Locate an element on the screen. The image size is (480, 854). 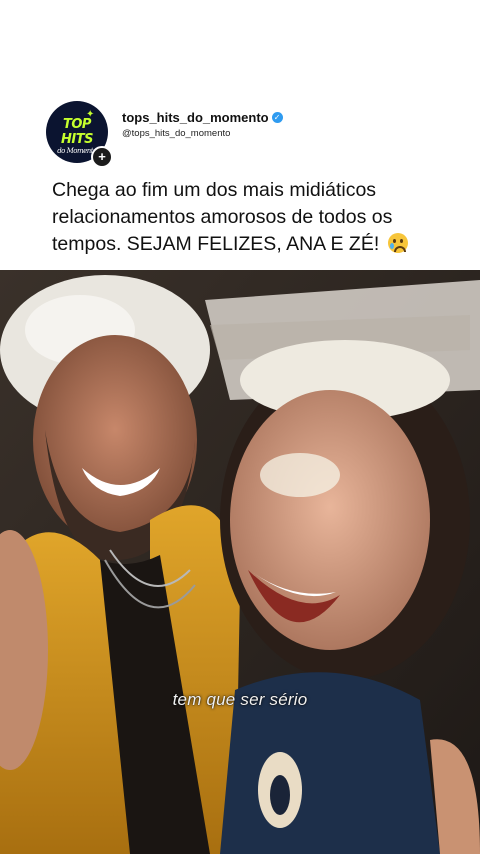
username-row: tops_hits_do_momento ✓ is located at coordinates (202, 117).